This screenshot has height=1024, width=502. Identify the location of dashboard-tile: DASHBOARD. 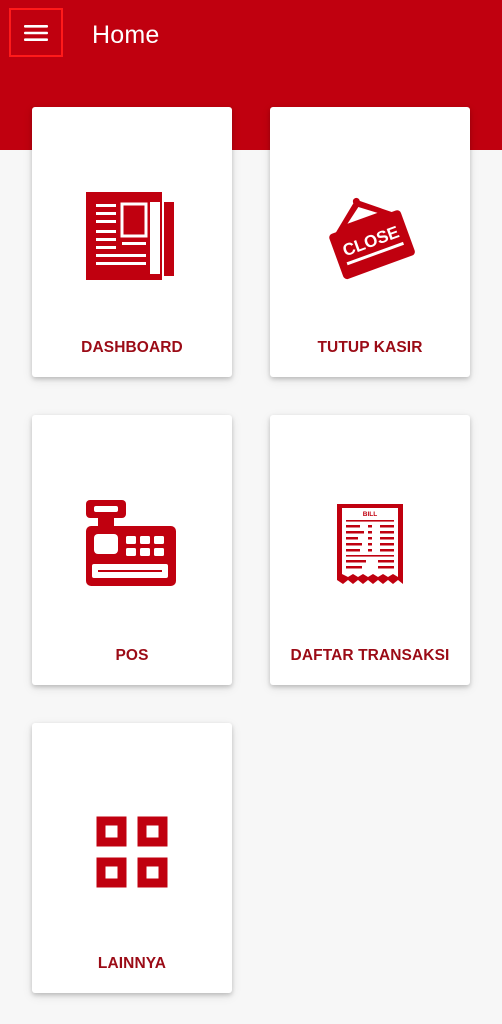
(132, 242).